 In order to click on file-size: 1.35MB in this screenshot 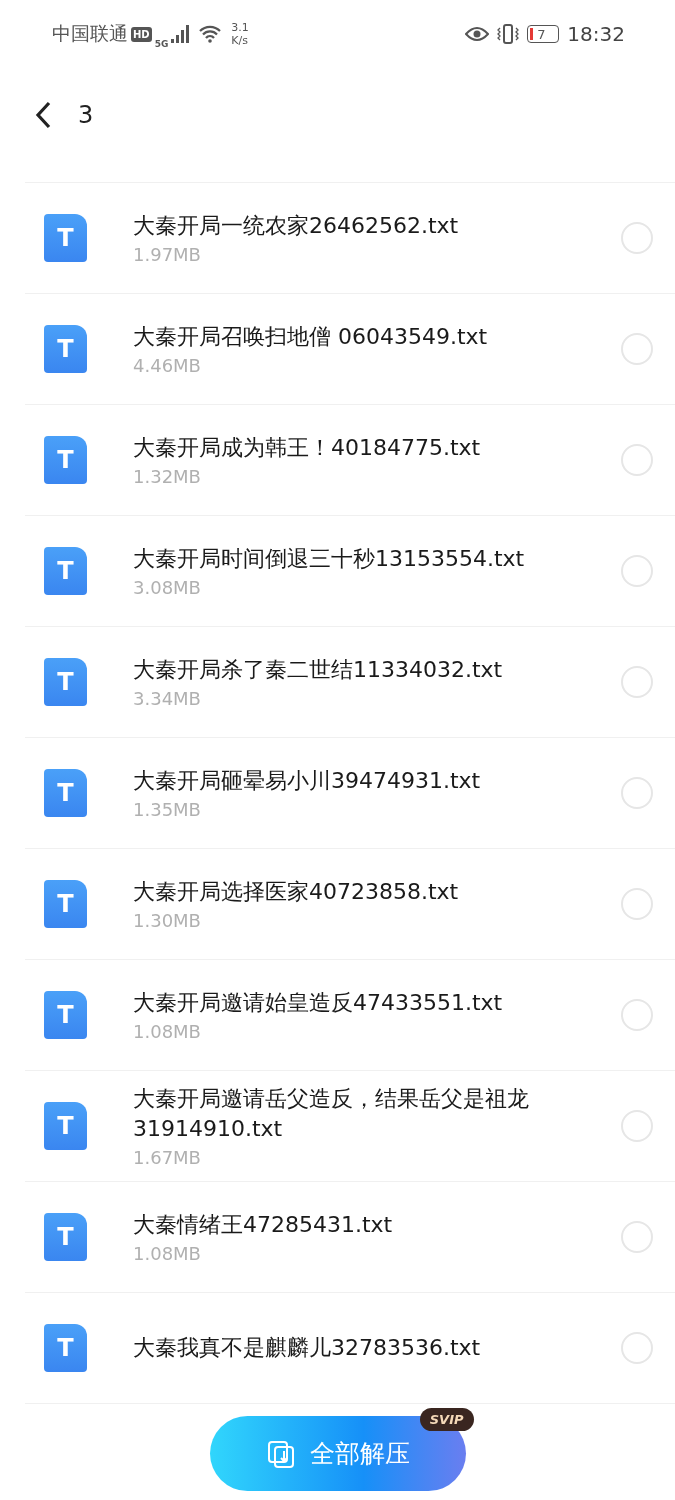, I will do `click(167, 809)`.